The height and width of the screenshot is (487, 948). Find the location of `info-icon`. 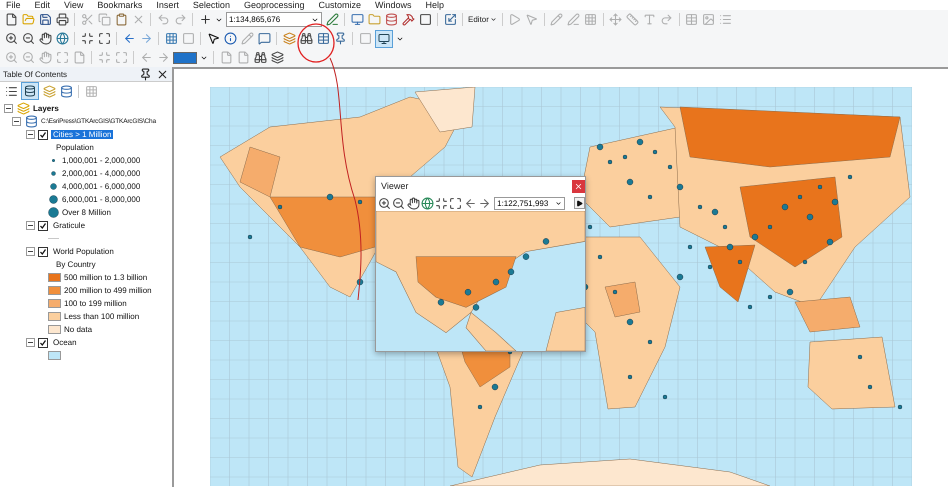

info-icon is located at coordinates (230, 39).